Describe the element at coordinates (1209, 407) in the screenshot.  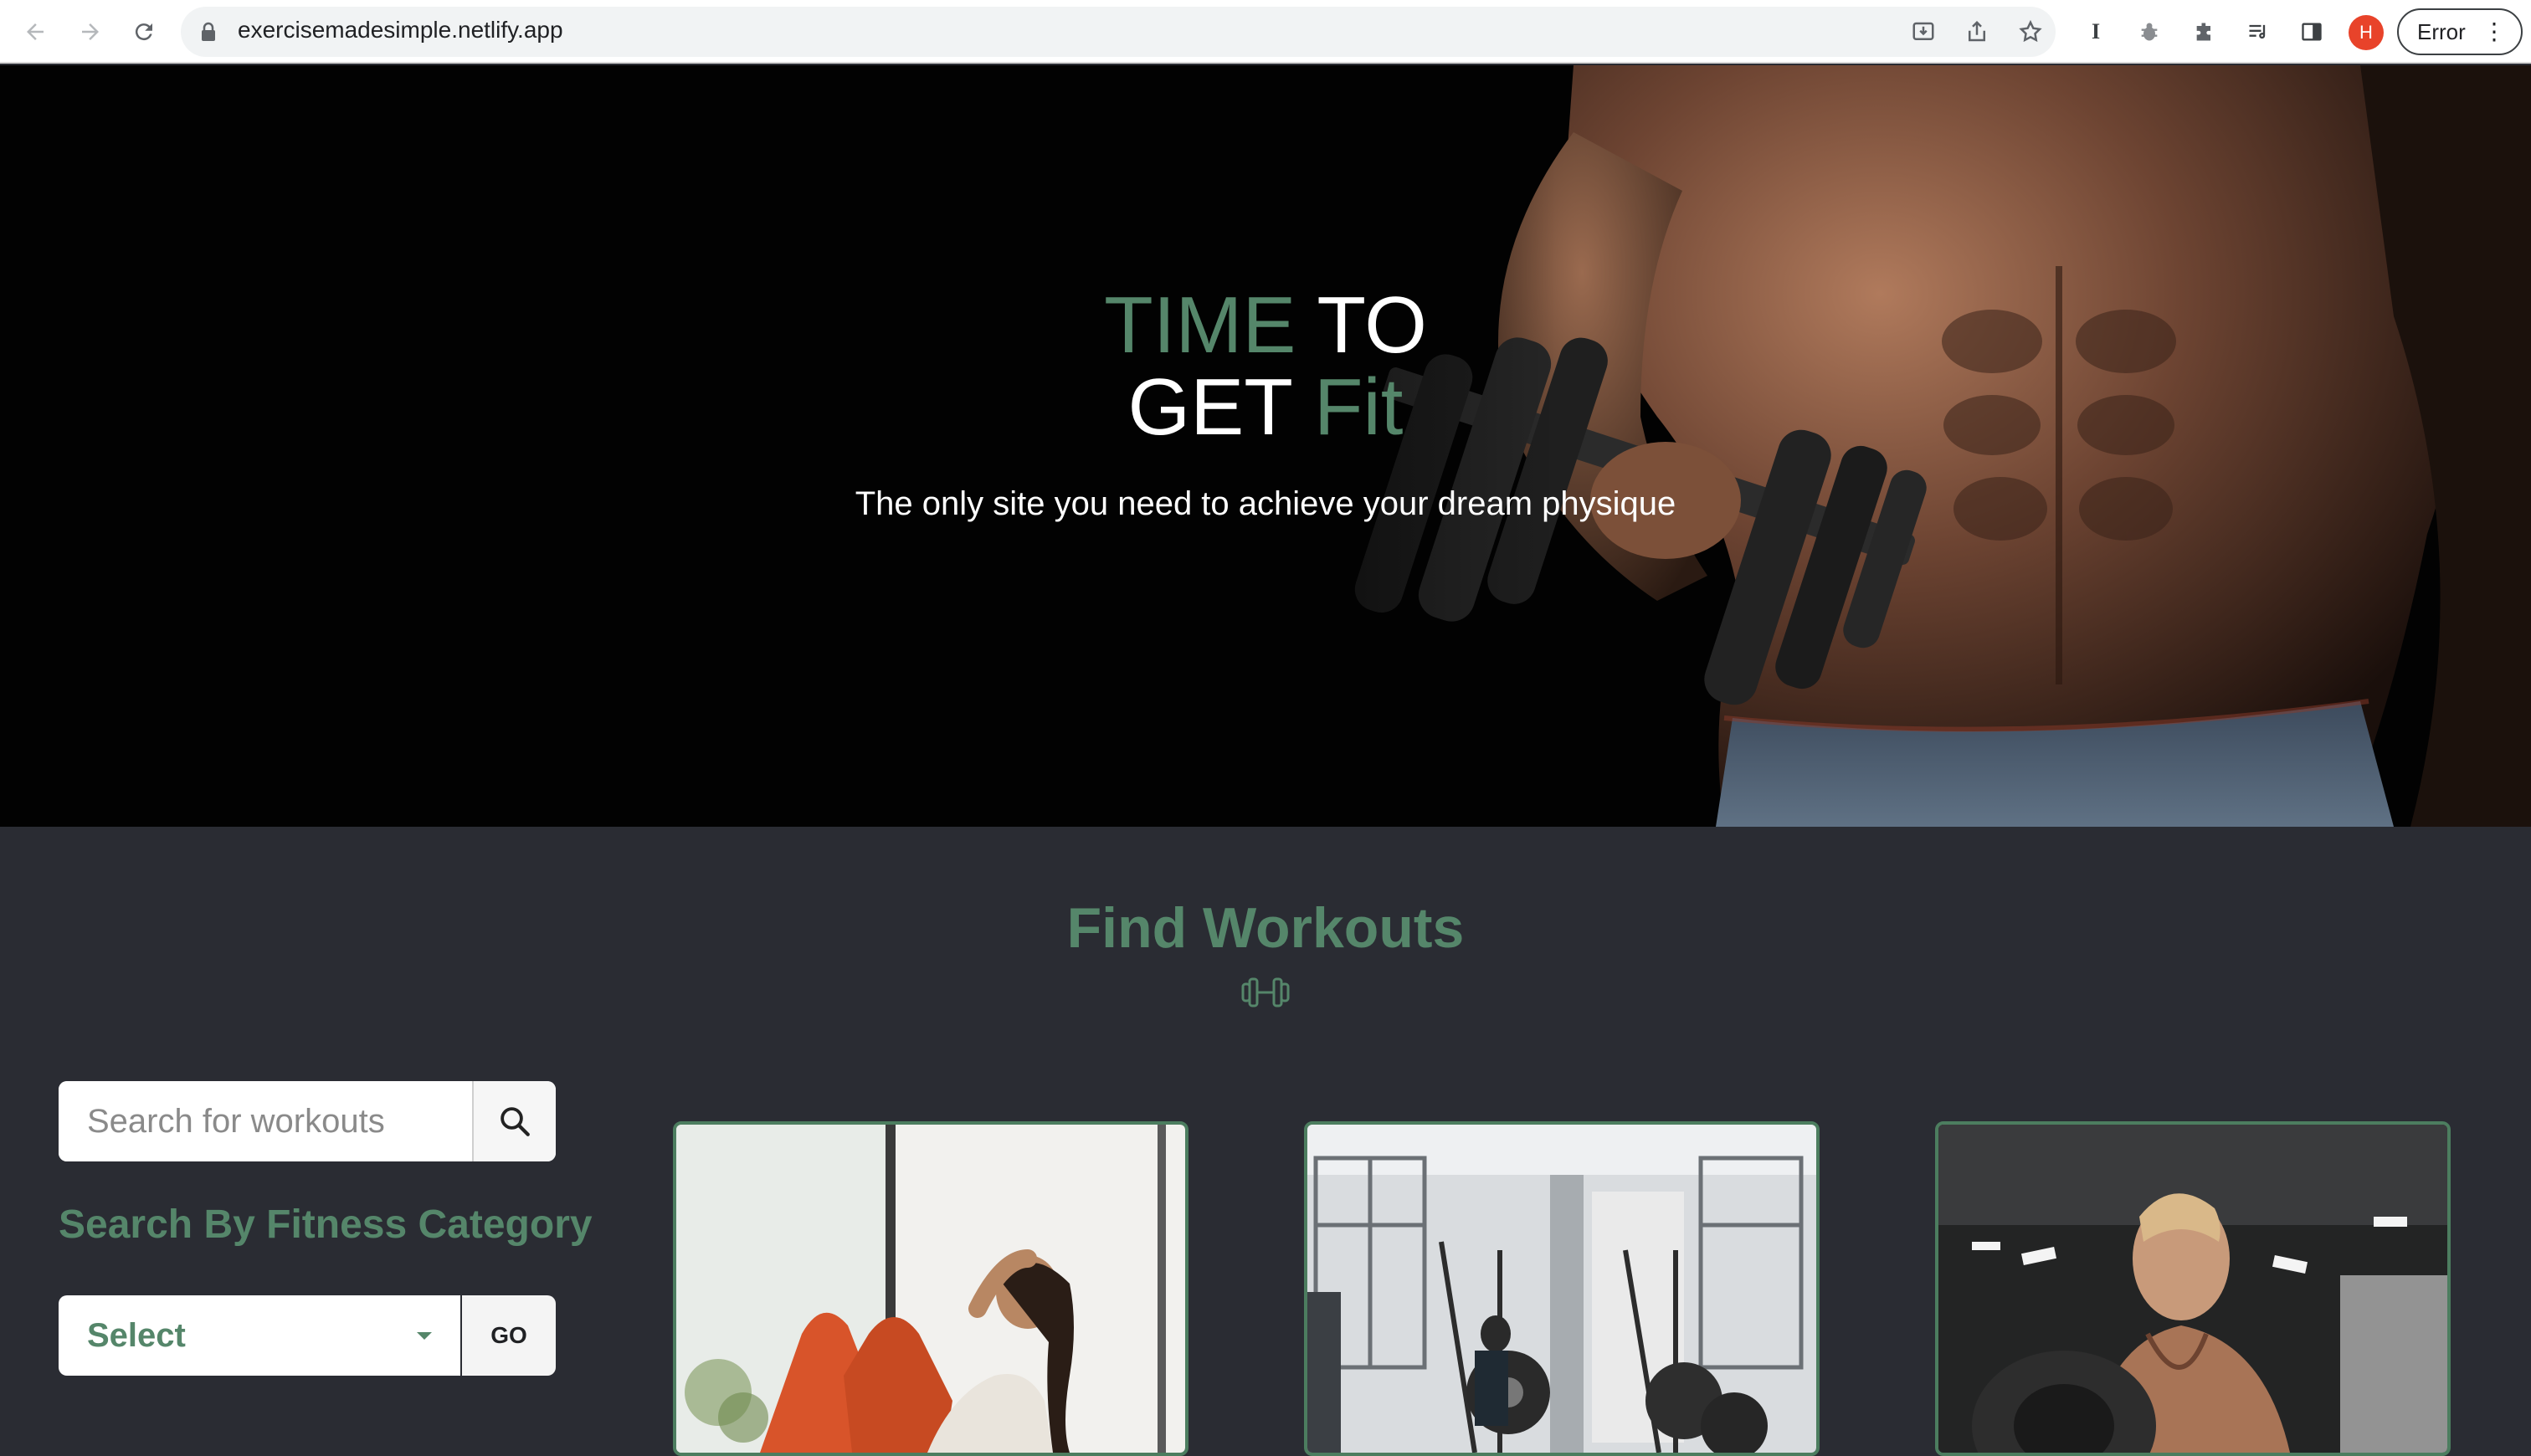
I see `hero-title-get: GET` at that location.